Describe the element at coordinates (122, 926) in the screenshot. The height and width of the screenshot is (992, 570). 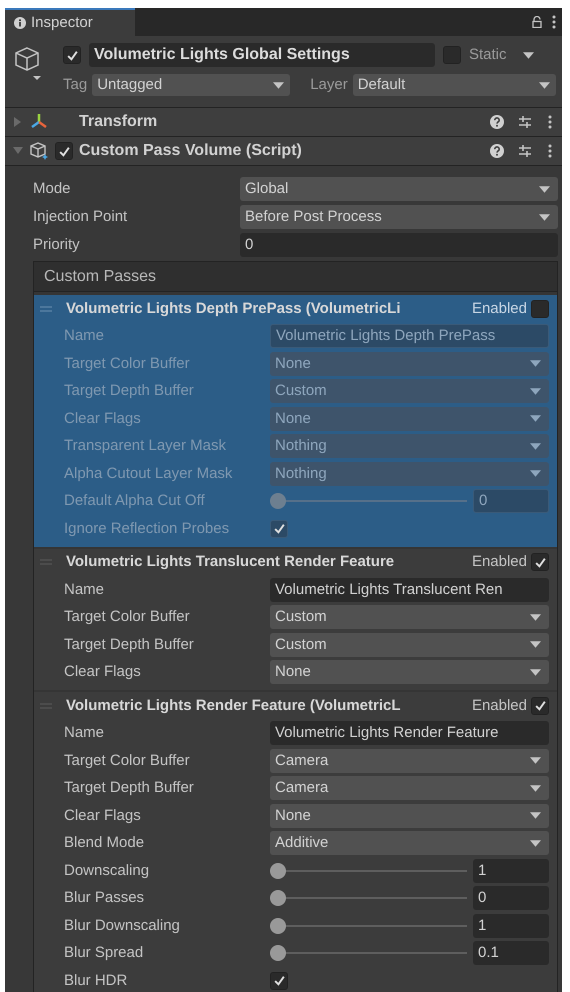
I see `field-label: Blur Downscaling` at that location.